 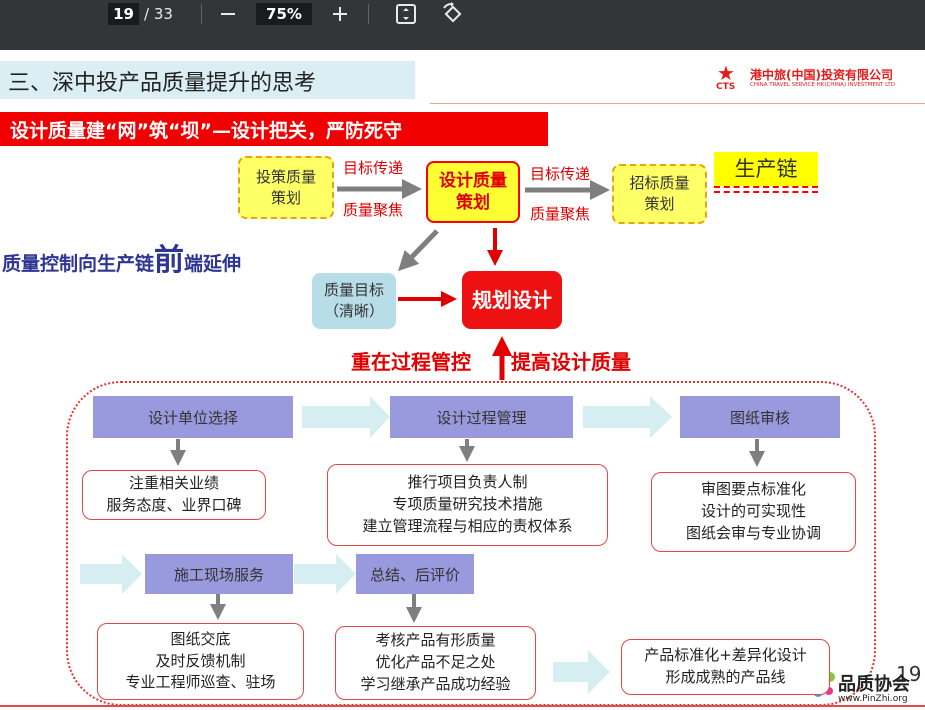 I want to click on detail-line: 考核产品有形质量, so click(x=435, y=640).